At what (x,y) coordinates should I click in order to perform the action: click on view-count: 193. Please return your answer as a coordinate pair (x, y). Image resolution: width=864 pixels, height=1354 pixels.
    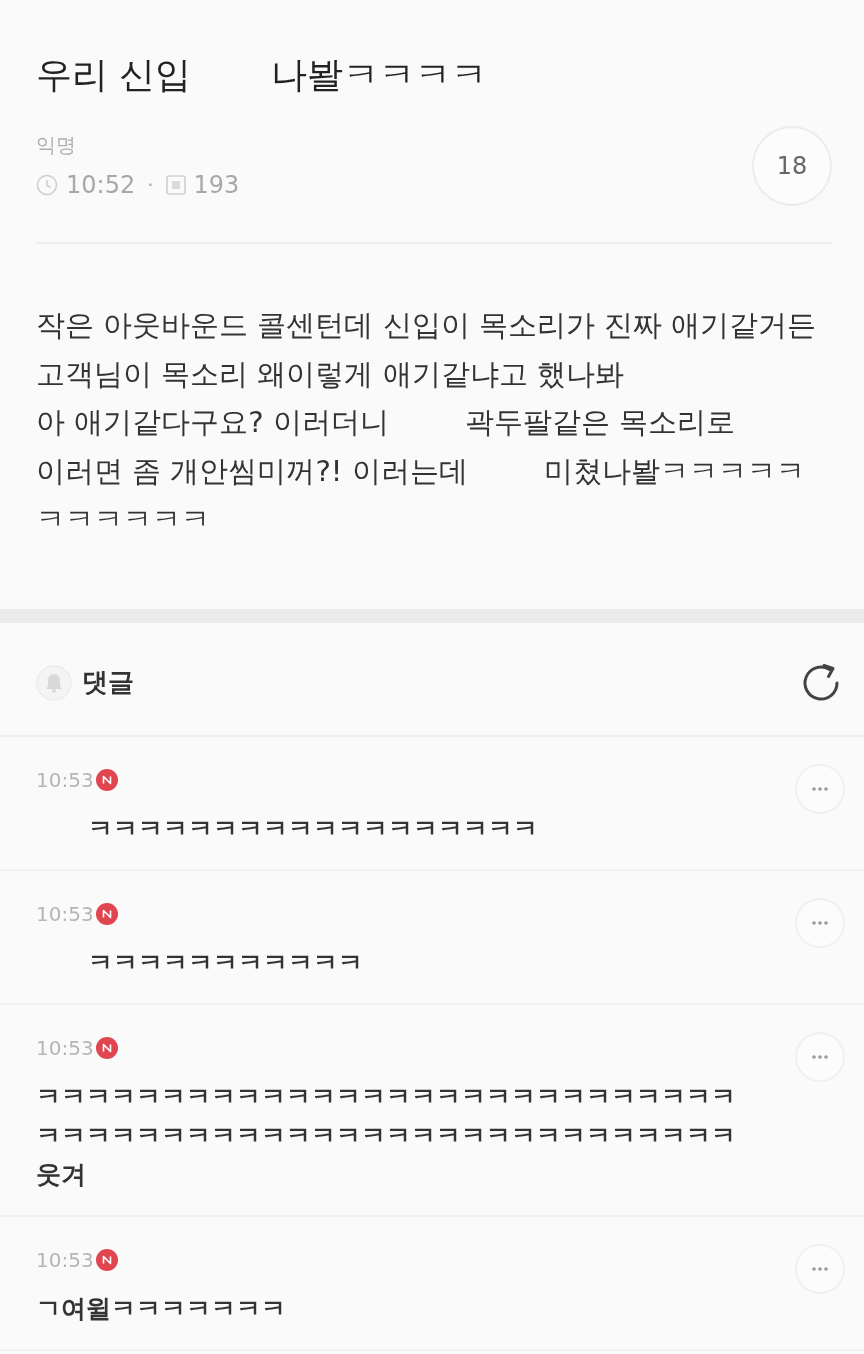
    Looking at the image, I should click on (216, 185).